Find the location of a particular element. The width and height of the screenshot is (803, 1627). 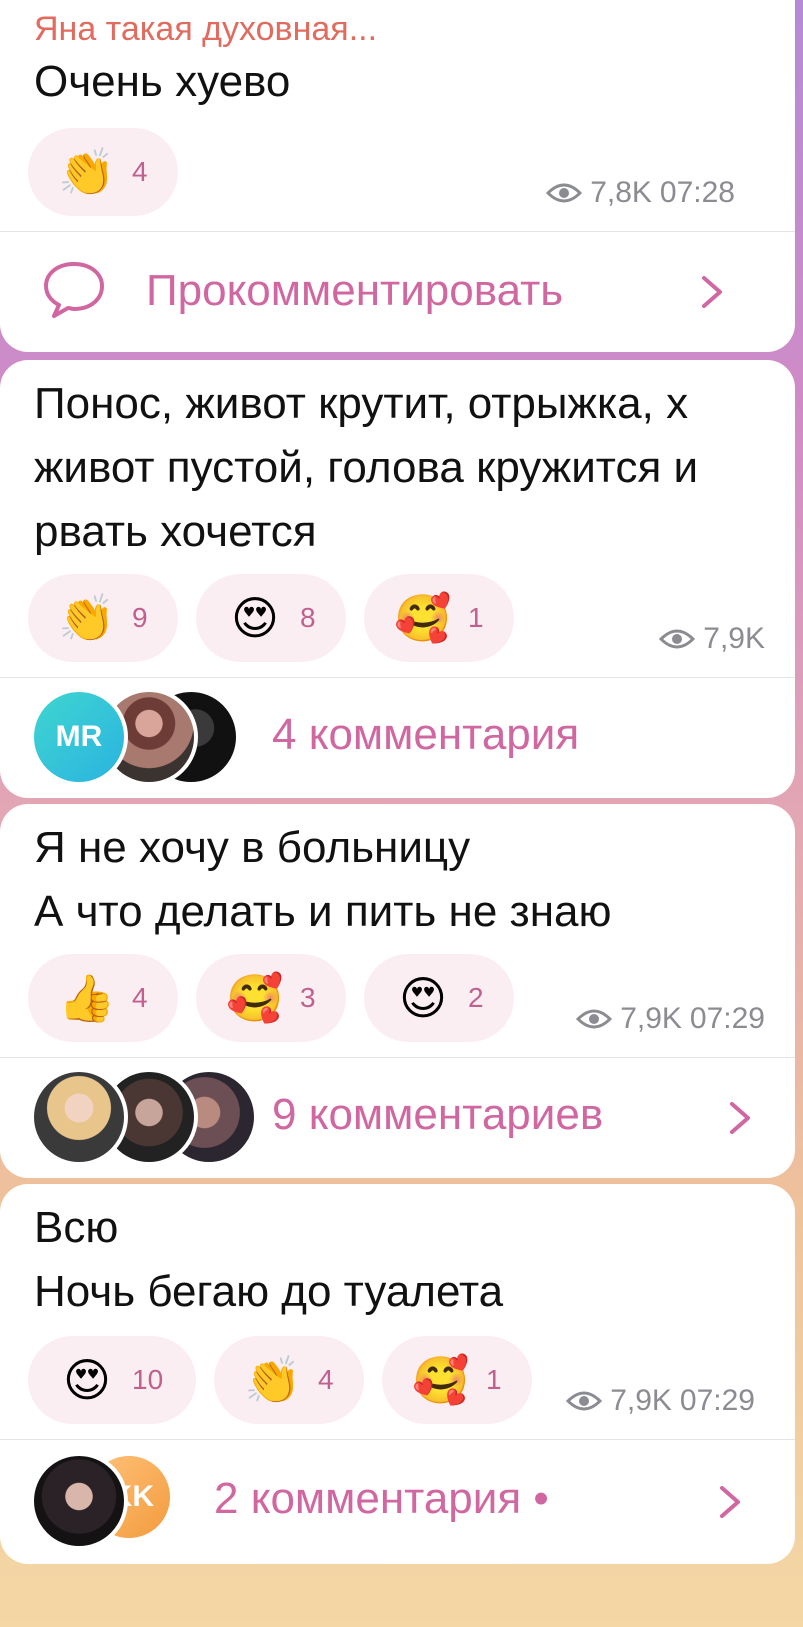

reaction-count: 8 is located at coordinates (308, 617).